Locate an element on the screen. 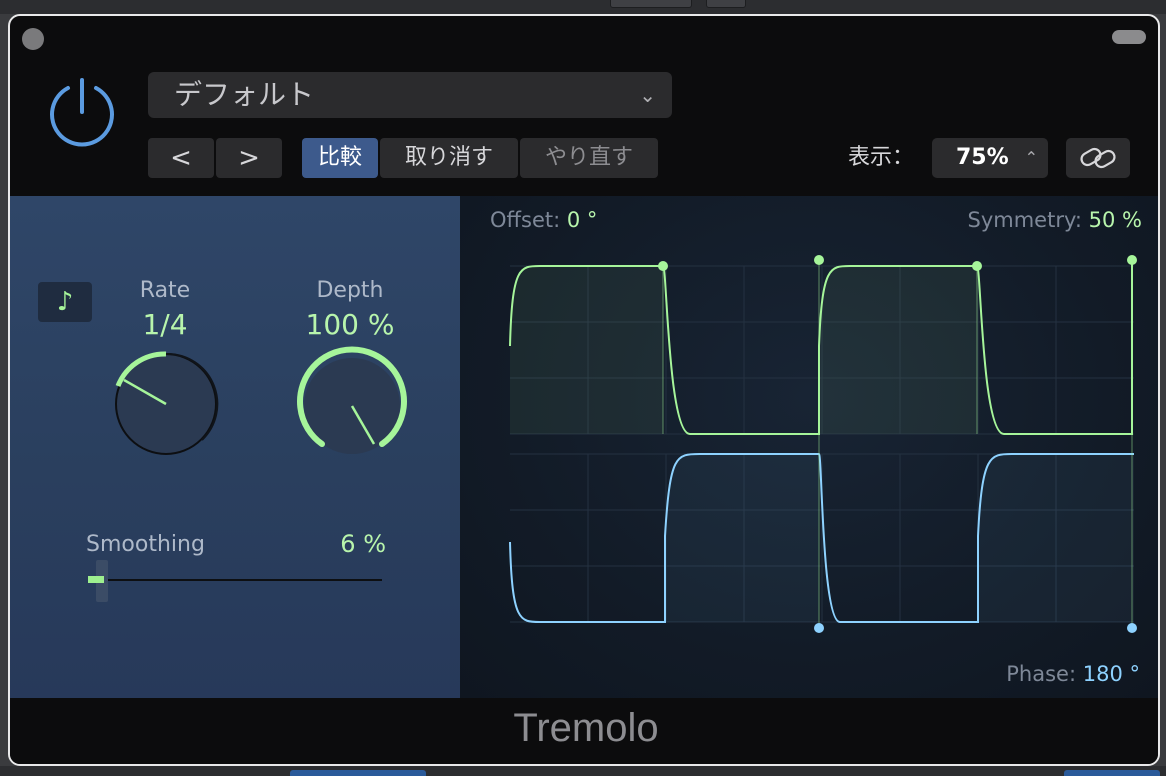 The width and height of the screenshot is (1166, 776). rate-knob is located at coordinates (166, 404).